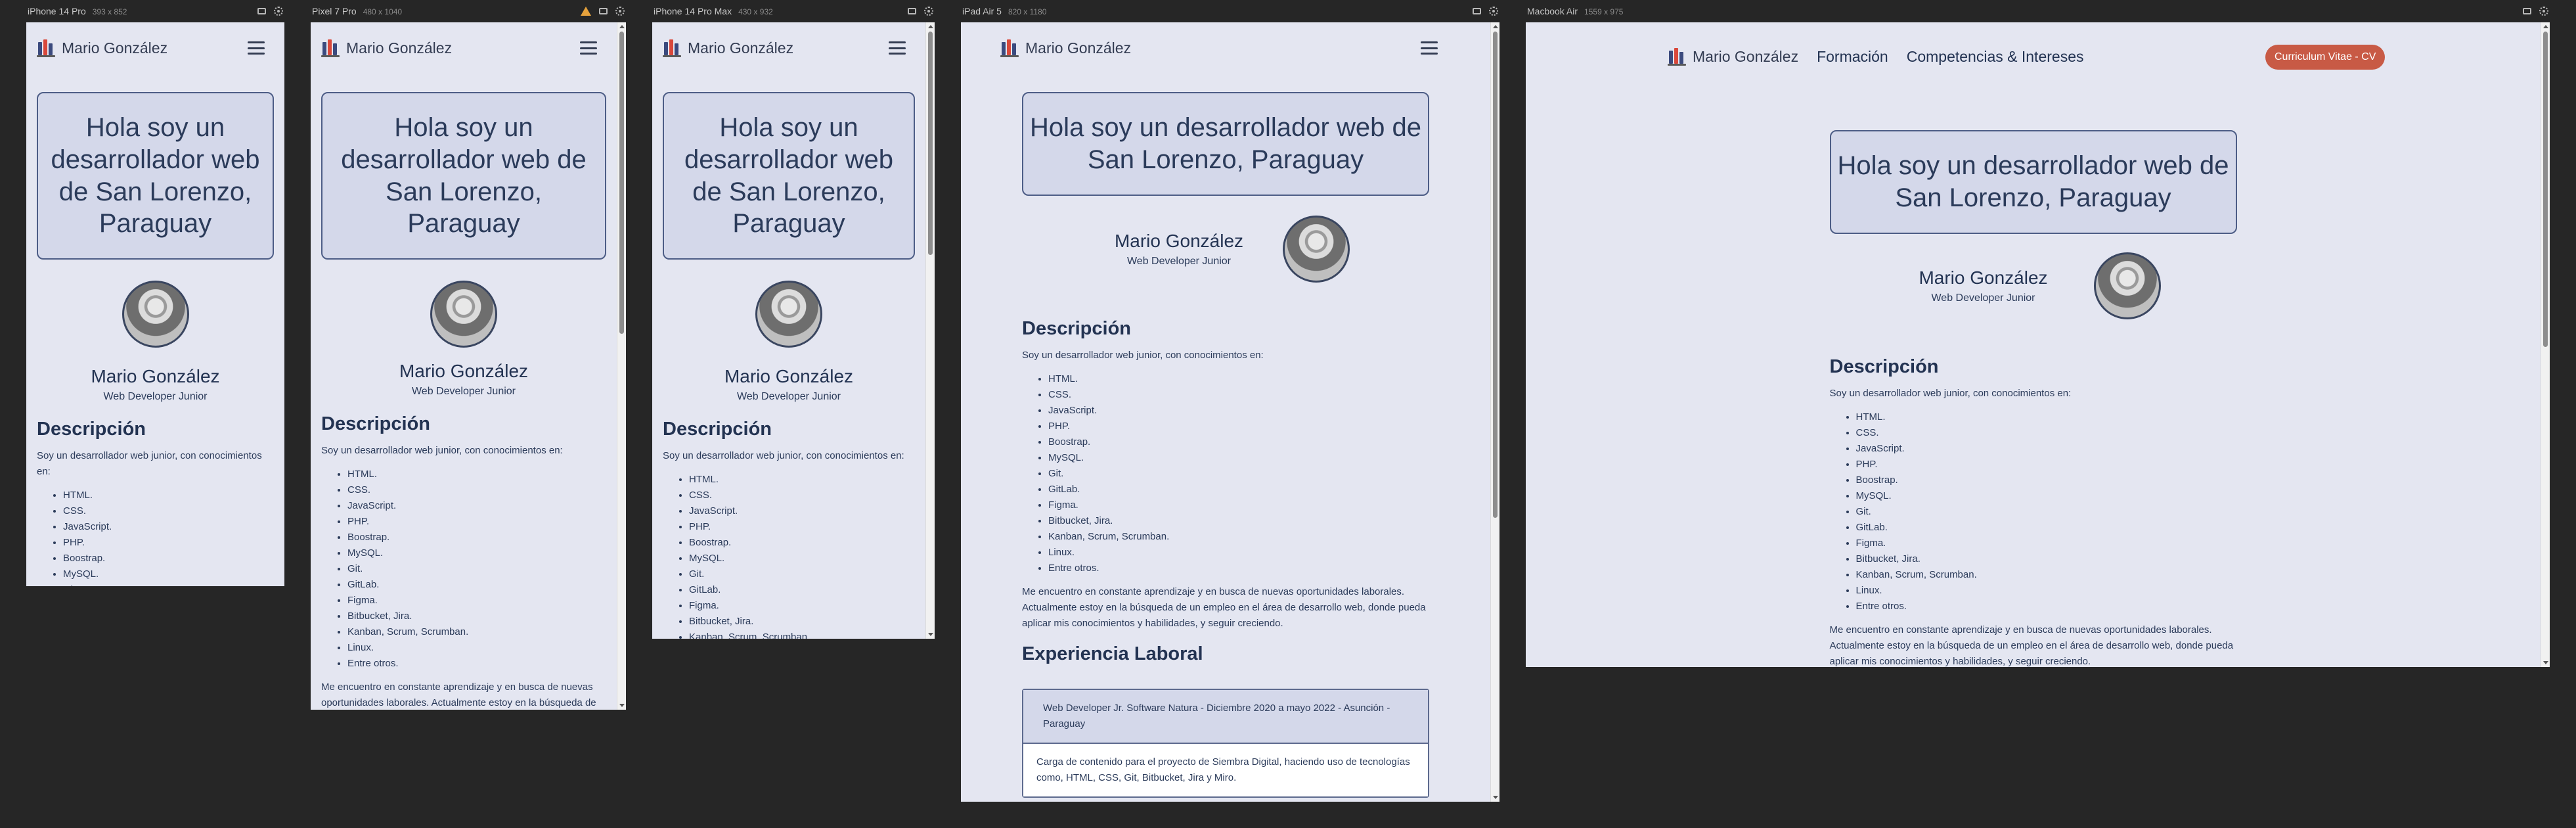 The width and height of the screenshot is (2576, 828). I want to click on device-toolbar: iPhone 14 Pro 393 x 852, so click(155, 11).